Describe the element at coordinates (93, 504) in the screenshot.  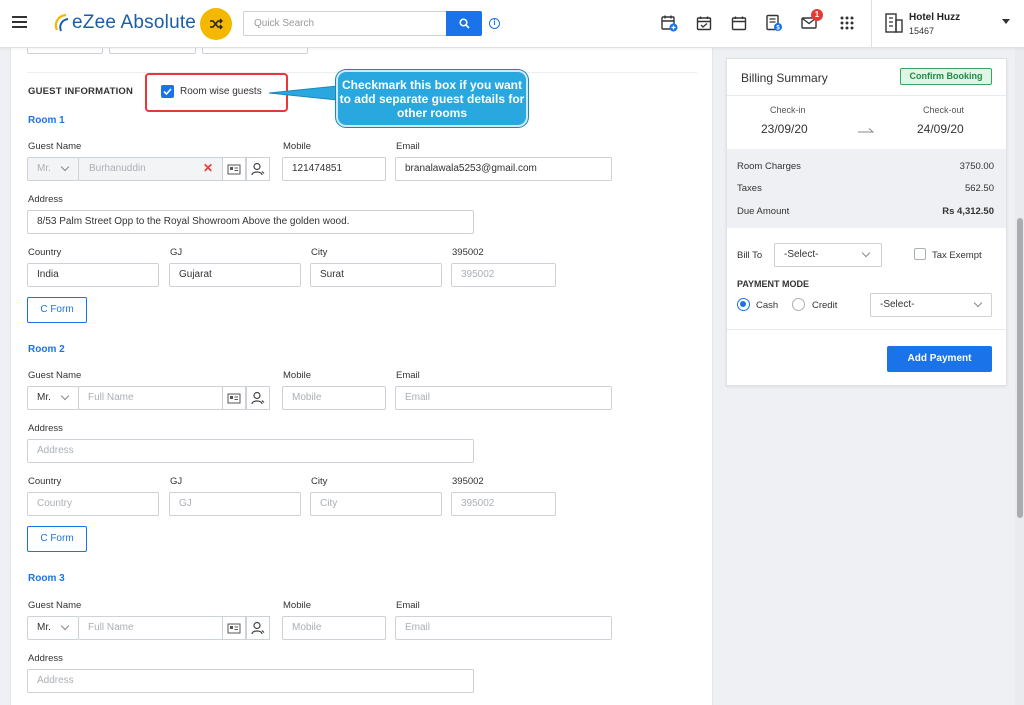
I see `country-input: Country` at that location.